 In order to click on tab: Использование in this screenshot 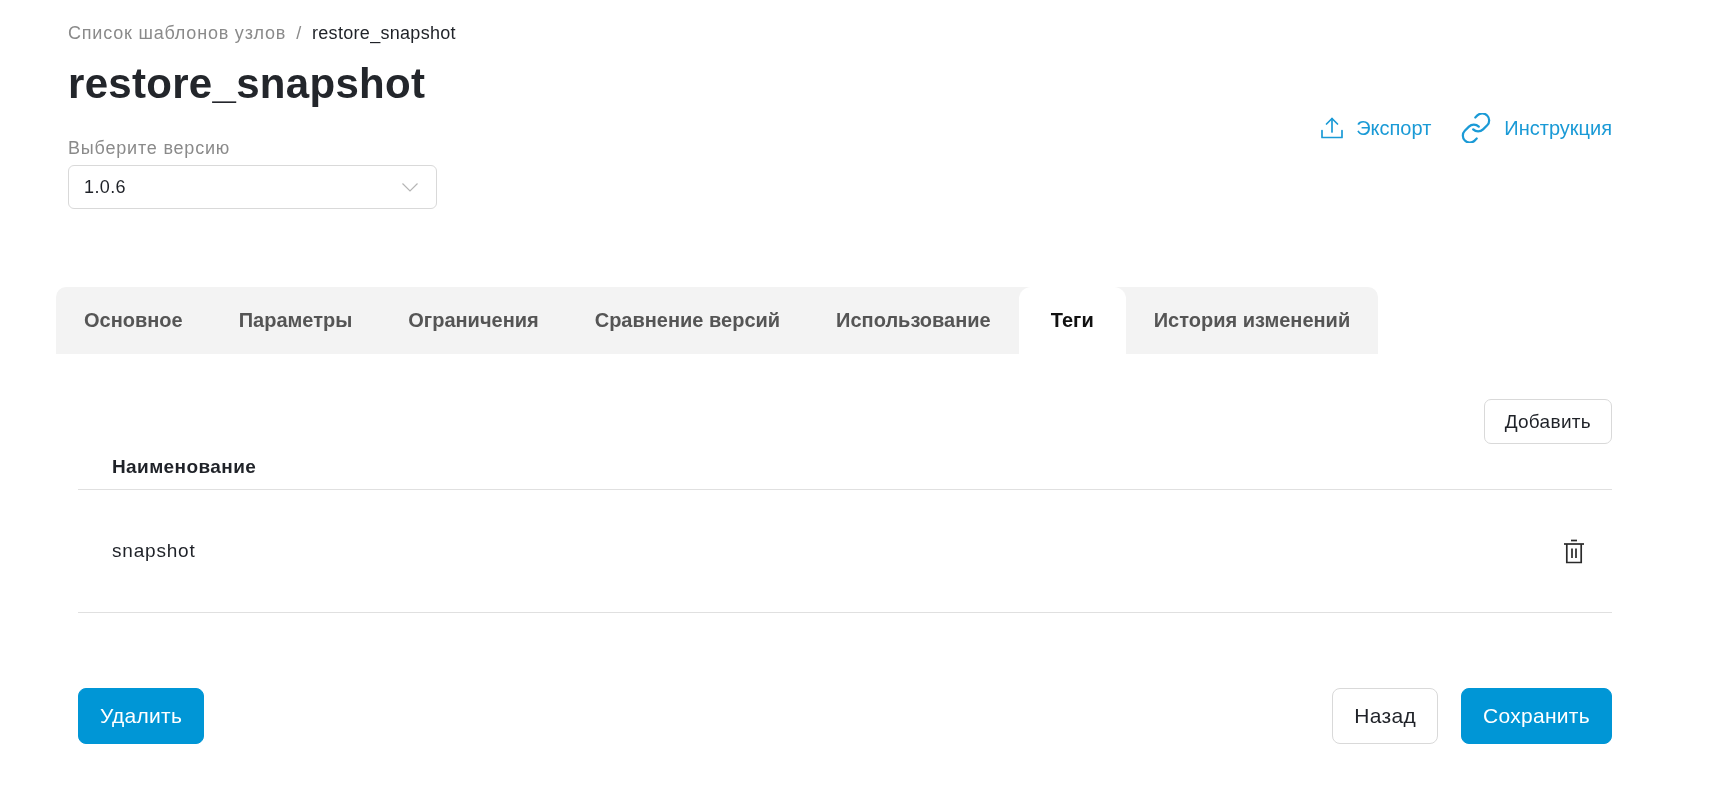, I will do `click(913, 320)`.